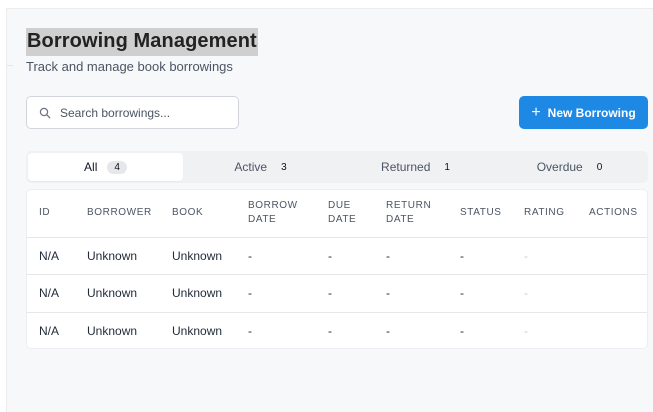  What do you see at coordinates (544, 214) in the screenshot?
I see `column-header-rating: RATING` at bounding box center [544, 214].